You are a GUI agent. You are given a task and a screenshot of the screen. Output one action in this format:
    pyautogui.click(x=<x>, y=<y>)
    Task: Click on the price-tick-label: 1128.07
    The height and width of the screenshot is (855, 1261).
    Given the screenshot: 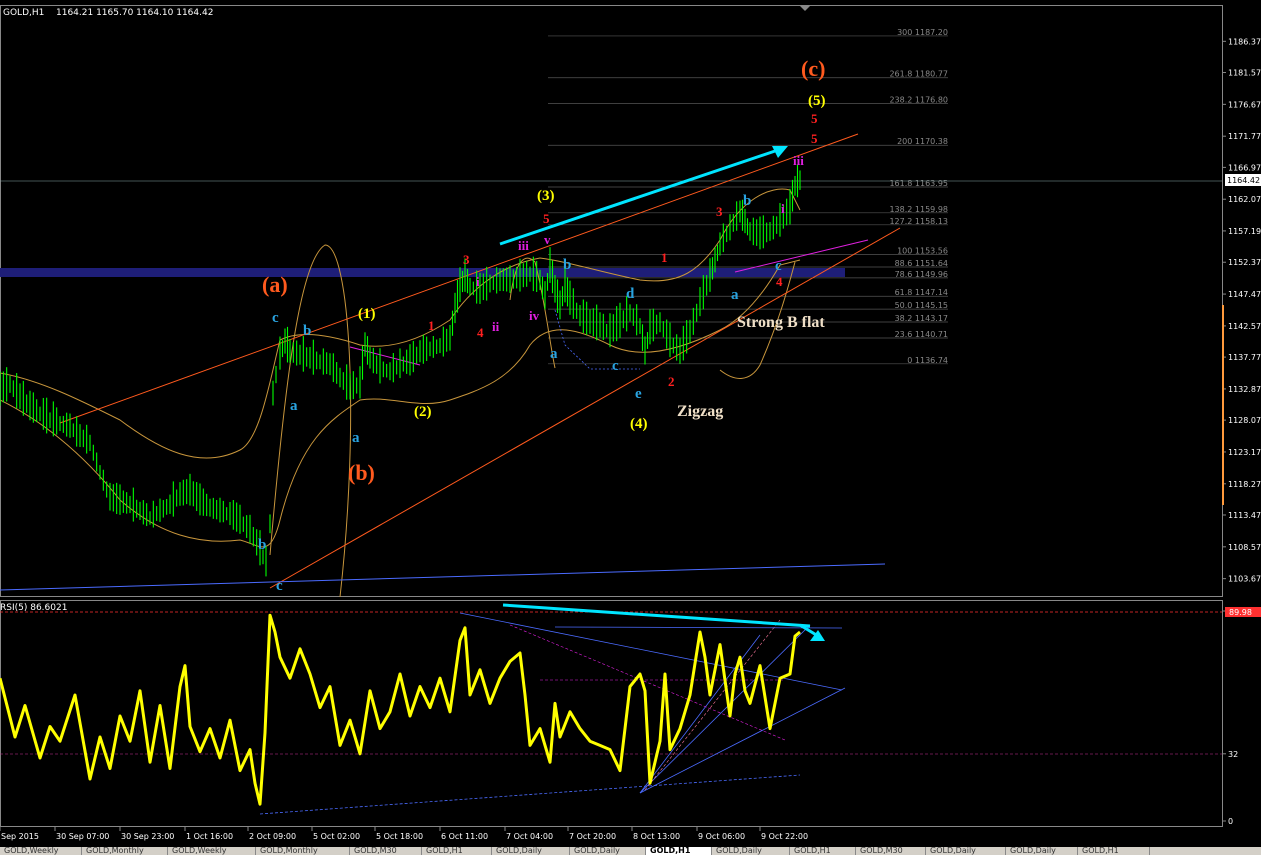 What is the action you would take?
    pyautogui.click(x=1244, y=420)
    